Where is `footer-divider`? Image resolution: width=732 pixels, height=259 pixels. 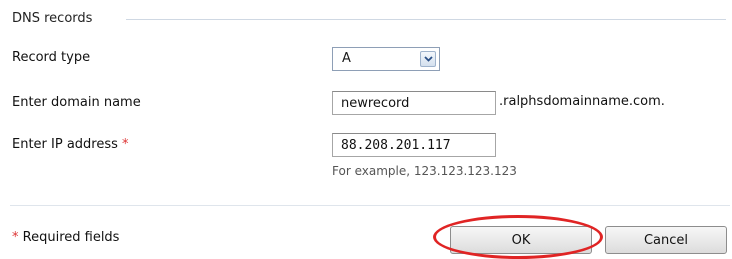 footer-divider is located at coordinates (370, 205).